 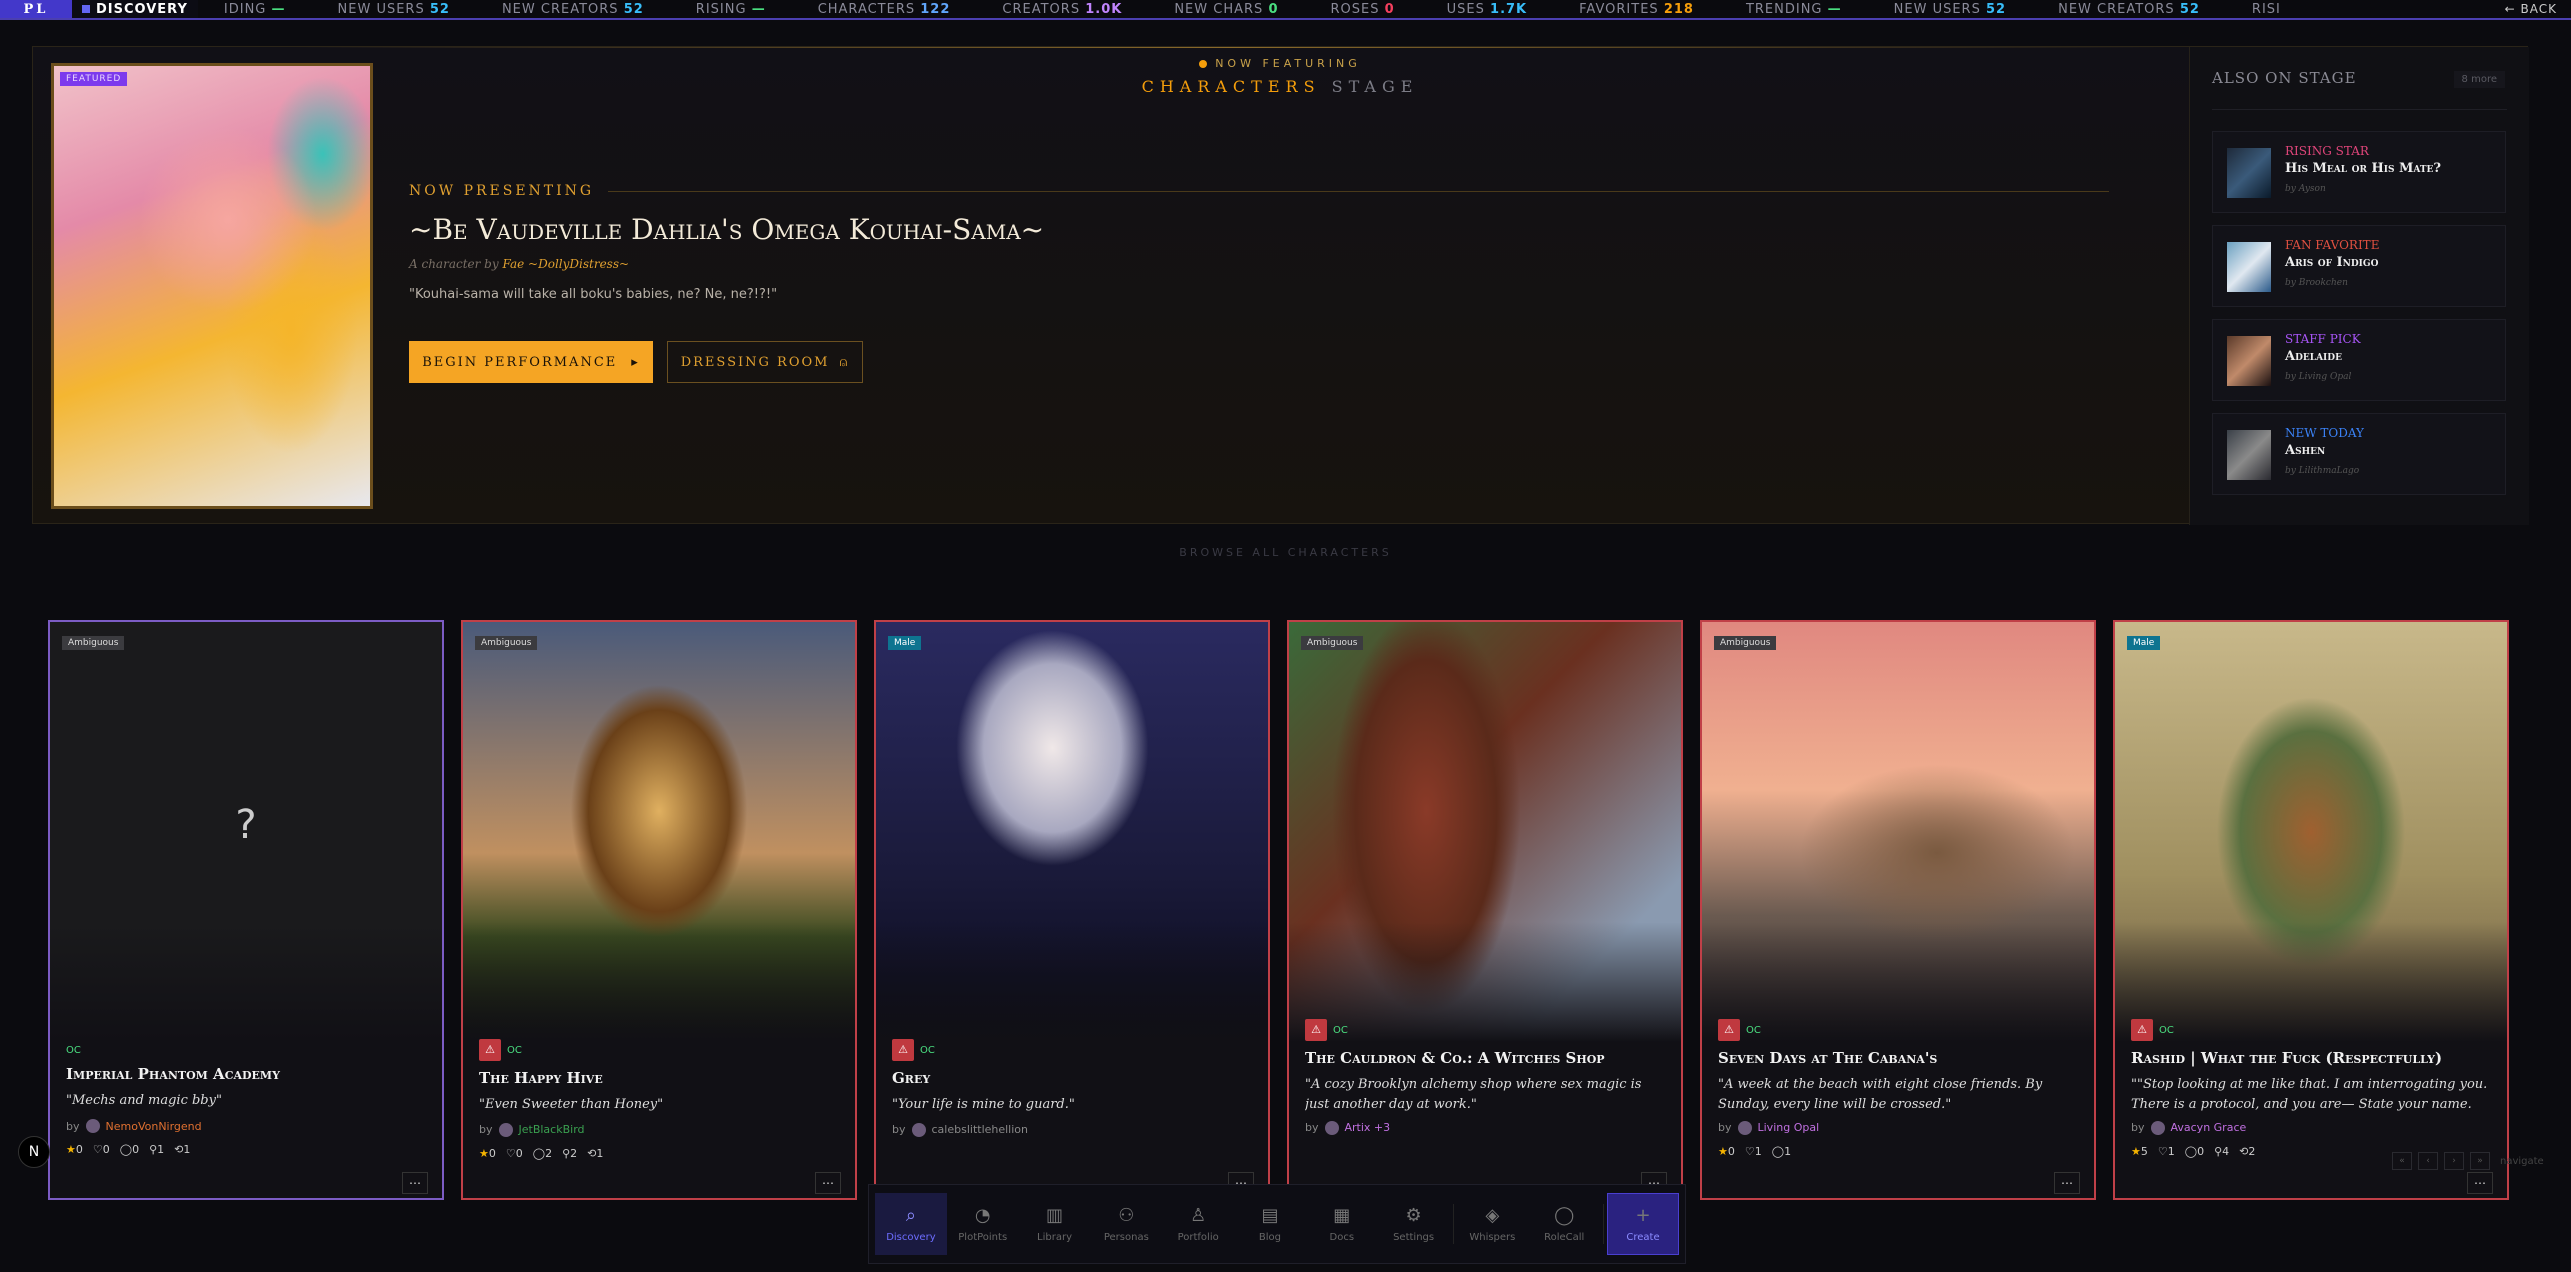 What do you see at coordinates (983, 1224) in the screenshot?
I see `nav-plotpoints: ◔ PlotPoints` at bounding box center [983, 1224].